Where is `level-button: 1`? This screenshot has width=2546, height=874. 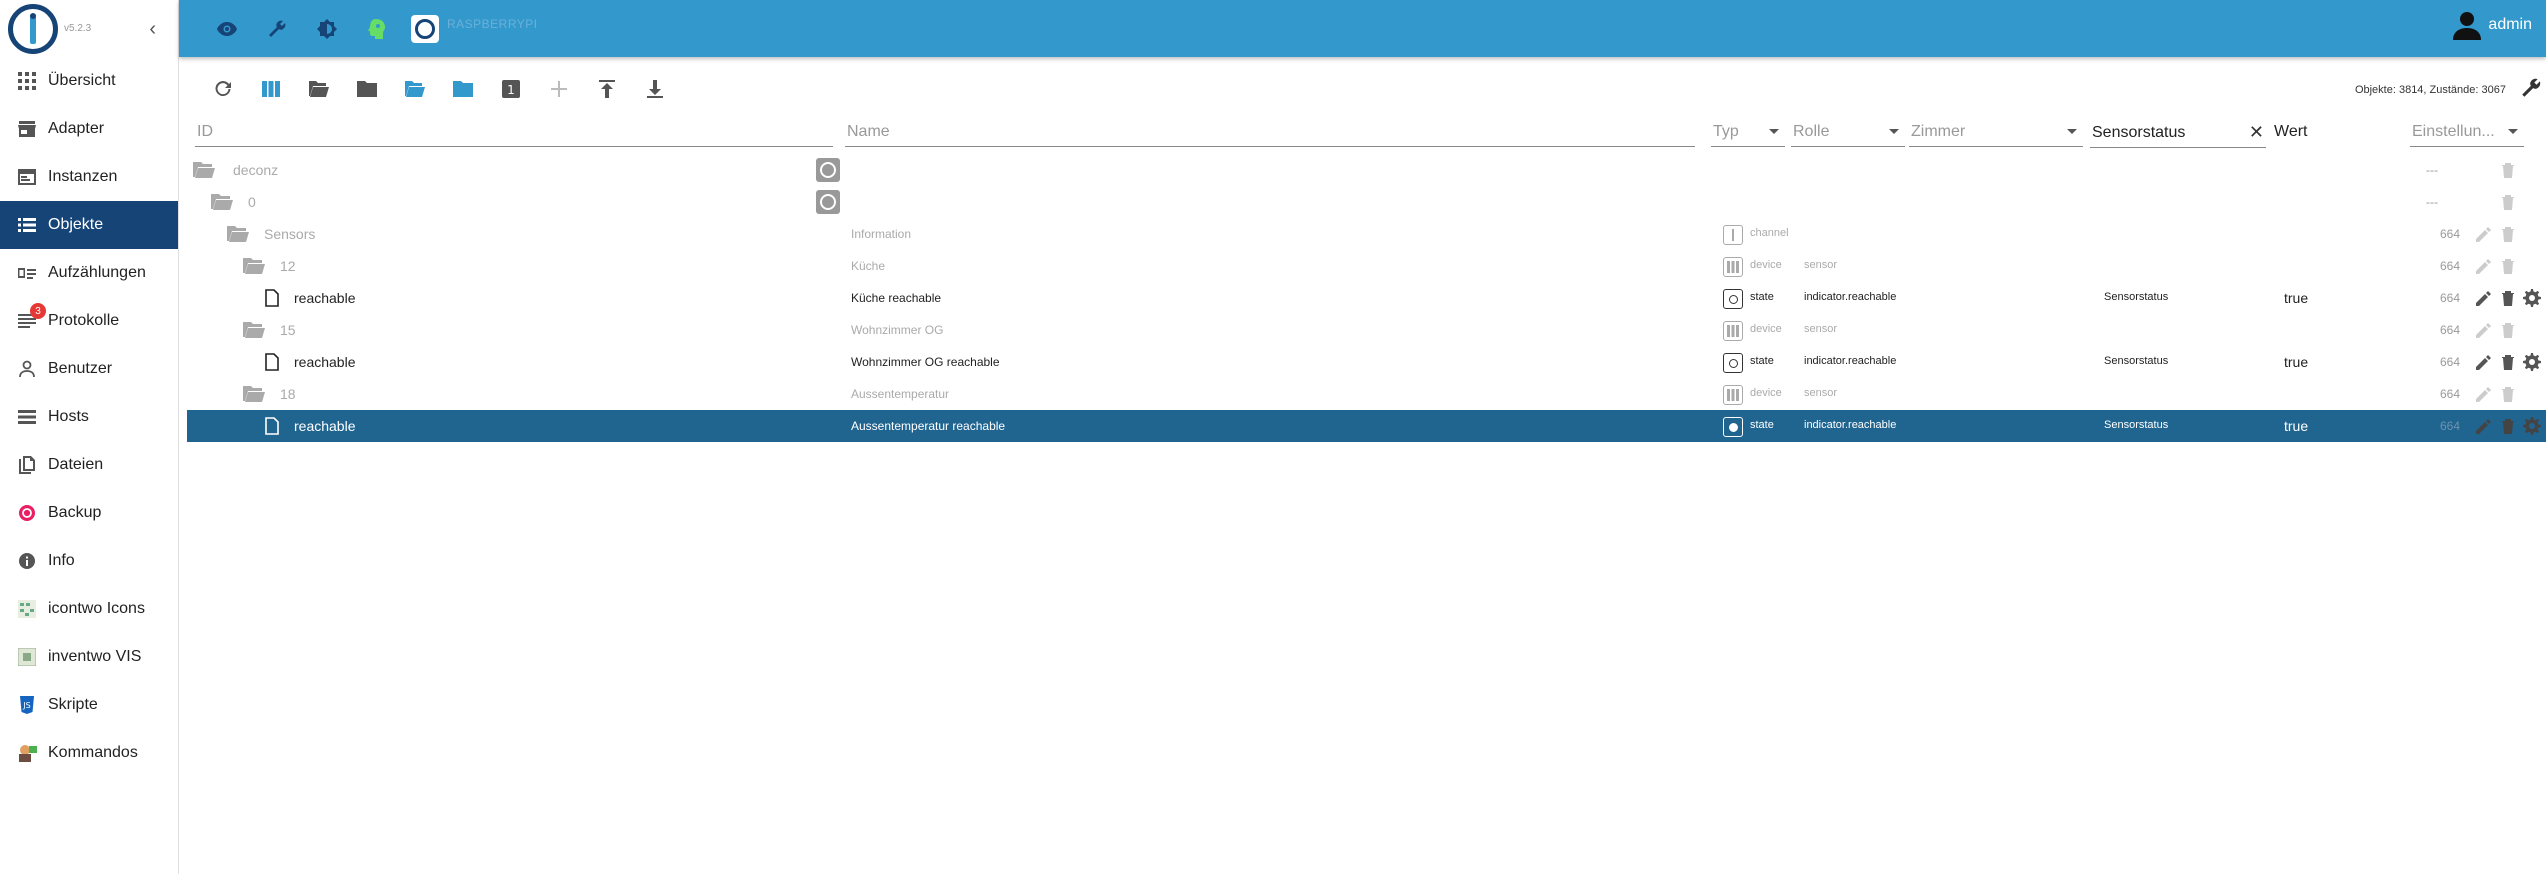
level-button: 1 is located at coordinates (511, 89).